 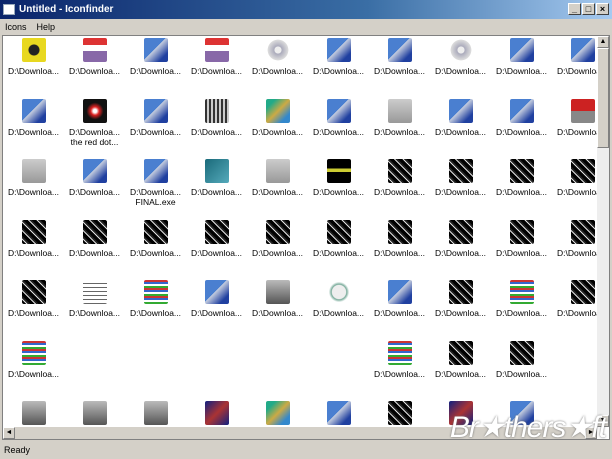 What do you see at coordinates (603, 231) in the screenshot?
I see `vertical-scrollbar: ▲ ▼` at bounding box center [603, 231].